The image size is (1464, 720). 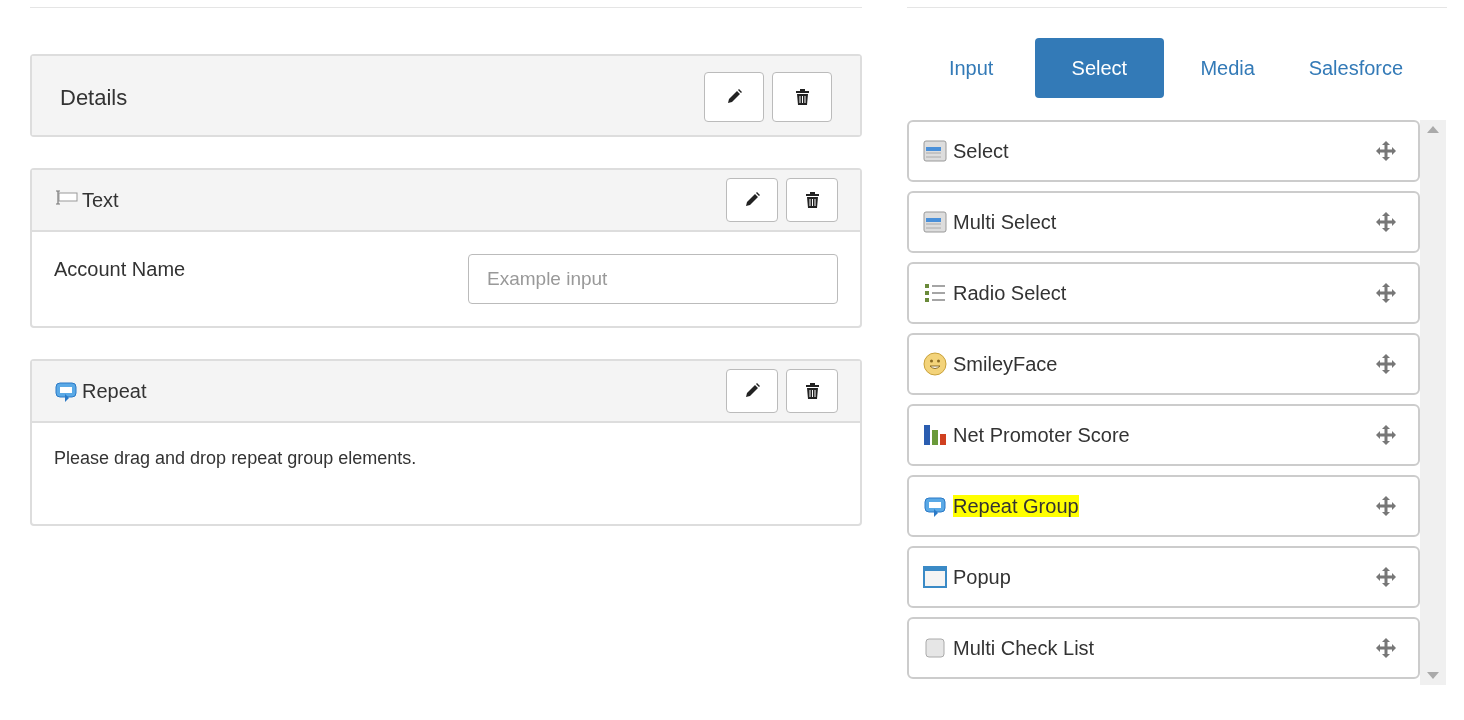 I want to click on item-label: Select, so click(x=981, y=151).